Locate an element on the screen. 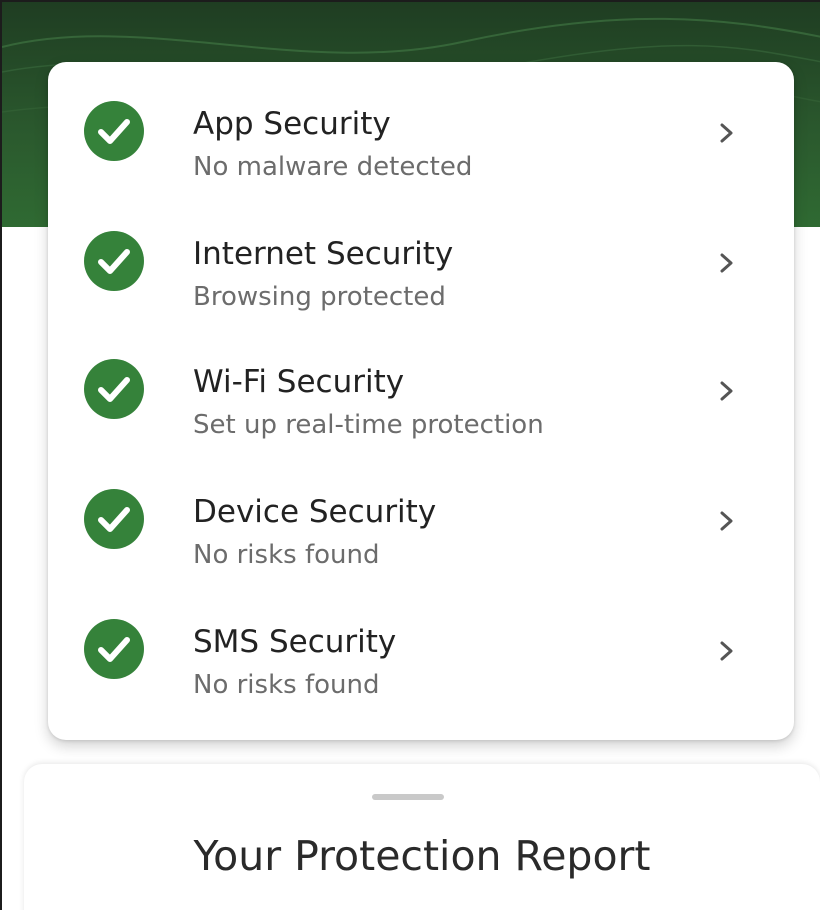 The image size is (820, 910). report-title: Your Protection Report is located at coordinates (422, 856).